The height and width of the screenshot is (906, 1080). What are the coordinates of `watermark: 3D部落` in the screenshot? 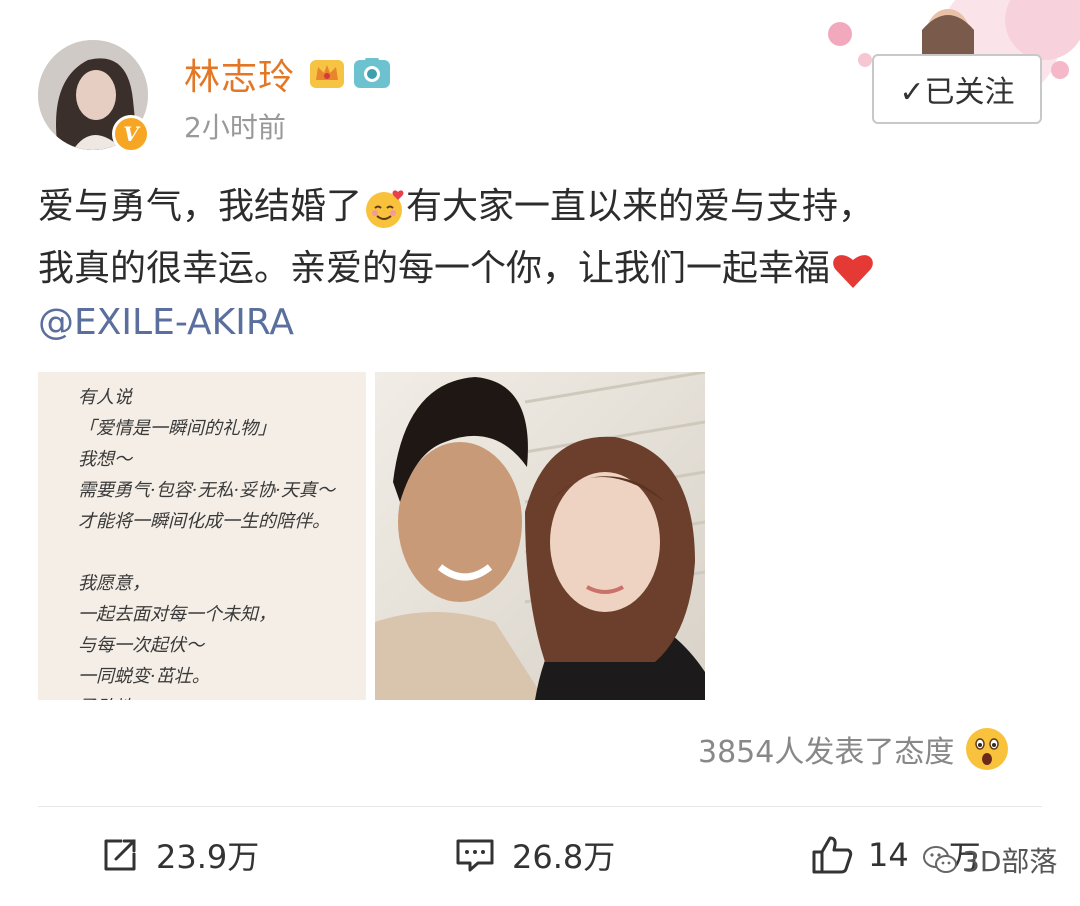 It's located at (989, 860).